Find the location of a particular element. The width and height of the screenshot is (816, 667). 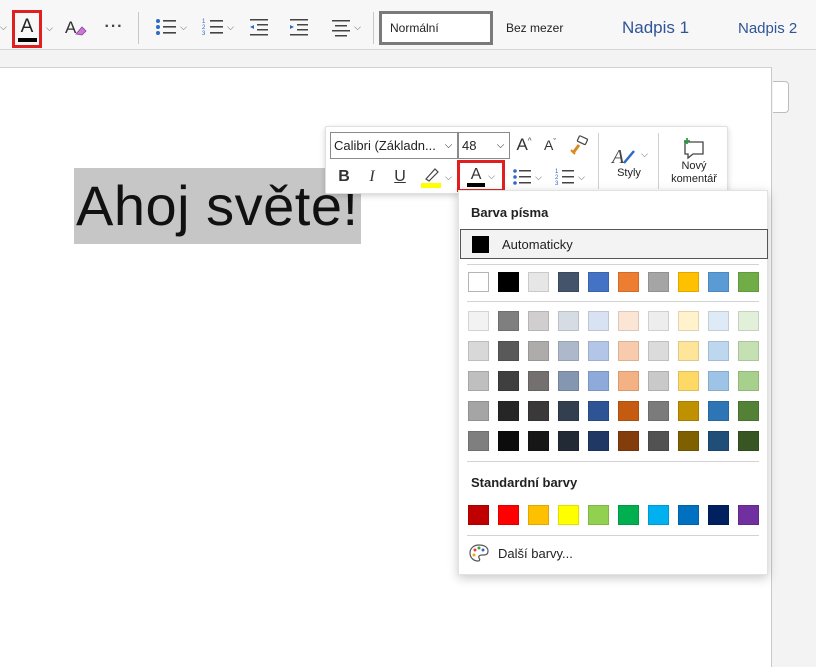

numbering-button: 1 2 3 ⌵ is located at coordinates (570, 177).